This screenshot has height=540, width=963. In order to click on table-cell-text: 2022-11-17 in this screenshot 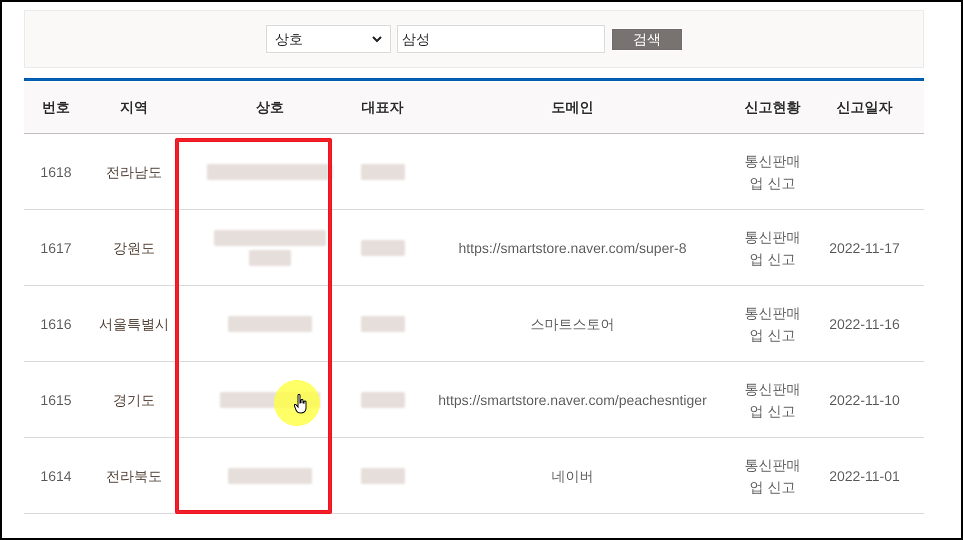, I will do `click(864, 248)`.